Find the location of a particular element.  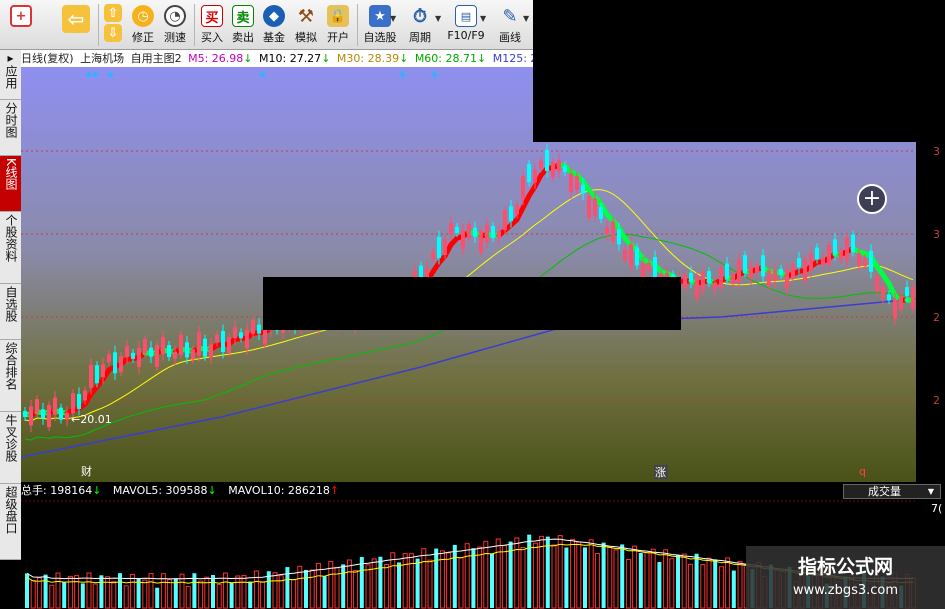

draw-line-label: 画线 is located at coordinates (510, 37).